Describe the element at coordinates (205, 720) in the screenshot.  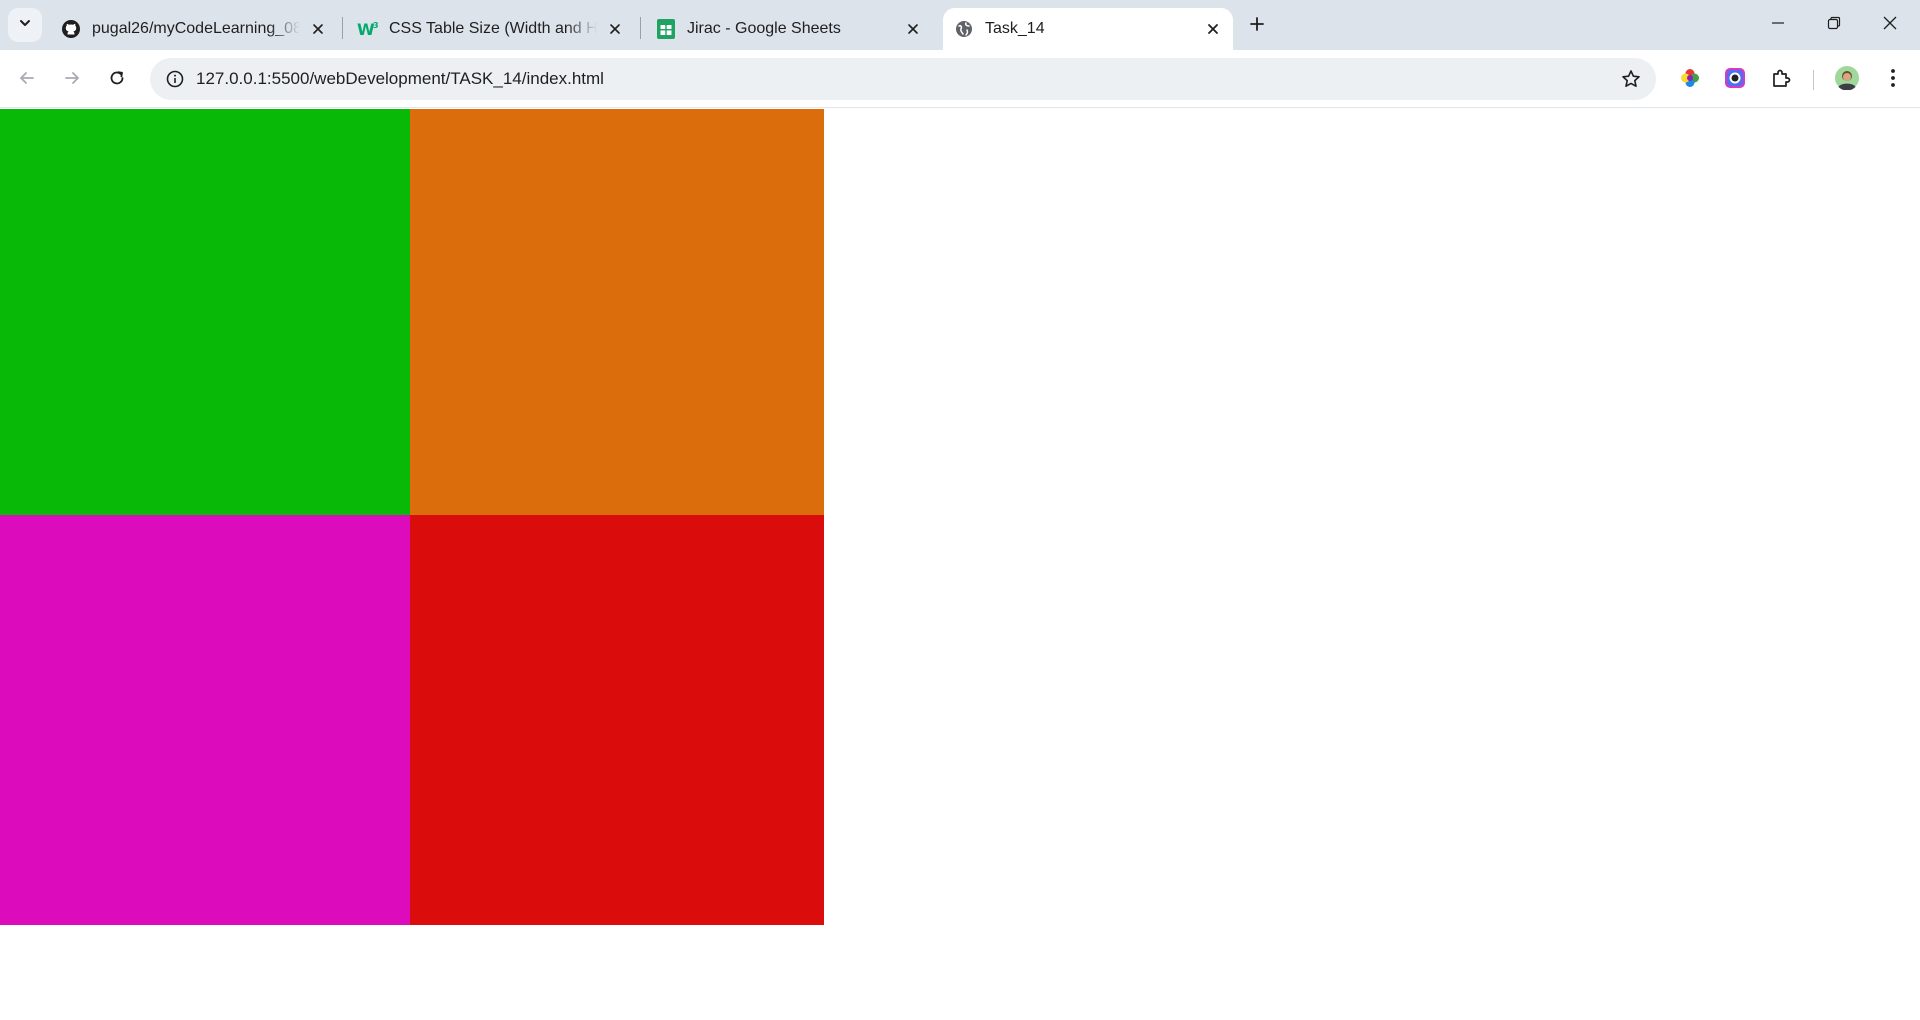
I see `cell-bottom-left` at that location.